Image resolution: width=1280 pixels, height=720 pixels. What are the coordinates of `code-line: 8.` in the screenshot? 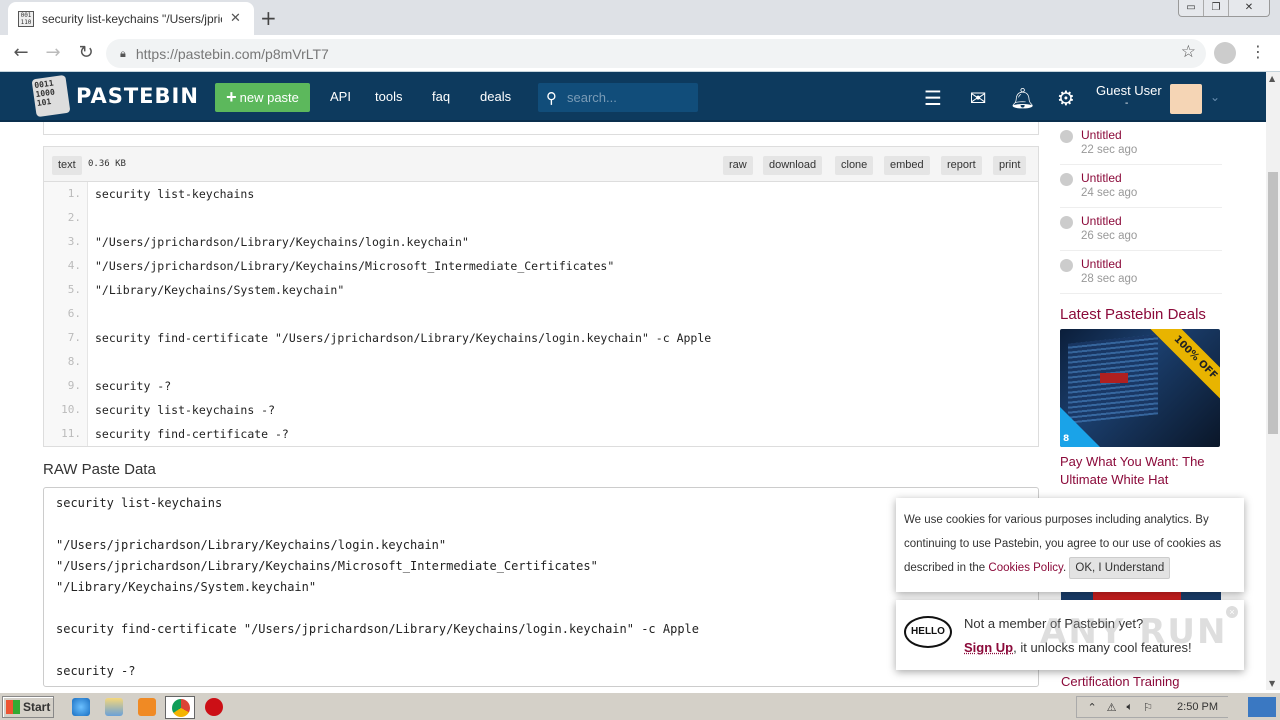 It's located at (541, 362).